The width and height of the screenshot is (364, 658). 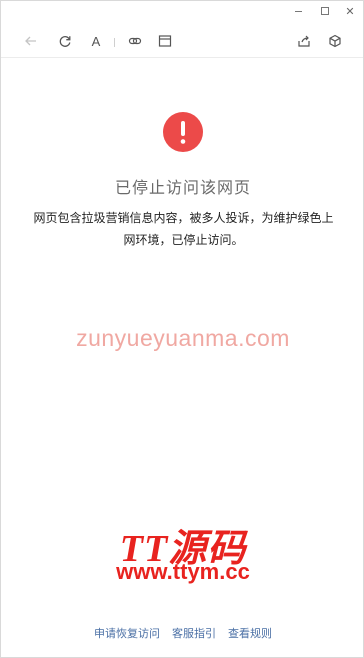 What do you see at coordinates (182, 11) in the screenshot?
I see `title-bar: ✕` at bounding box center [182, 11].